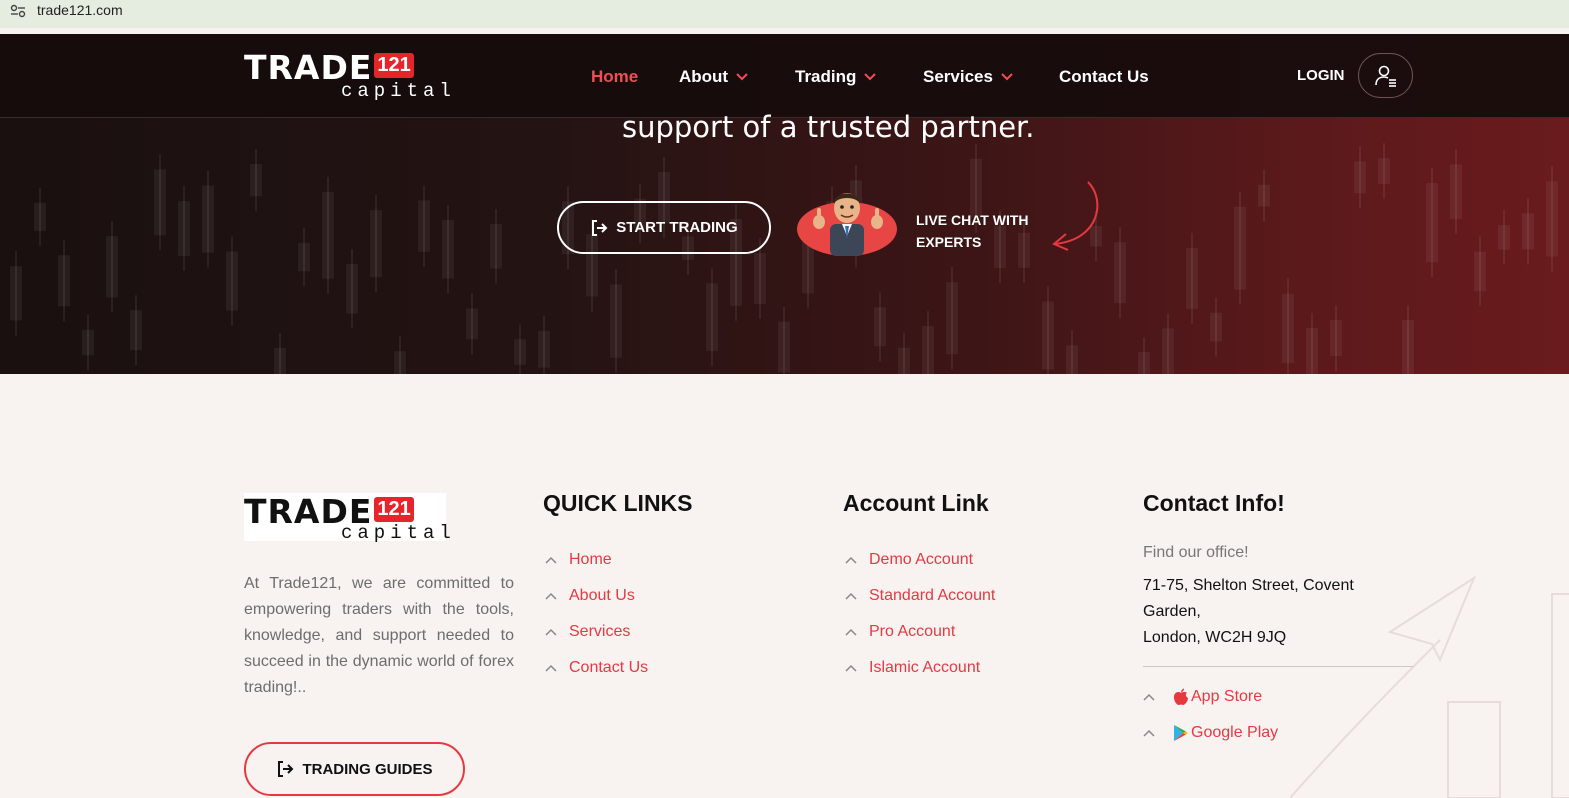  I want to click on nav-trading-label: Trading, so click(826, 76).